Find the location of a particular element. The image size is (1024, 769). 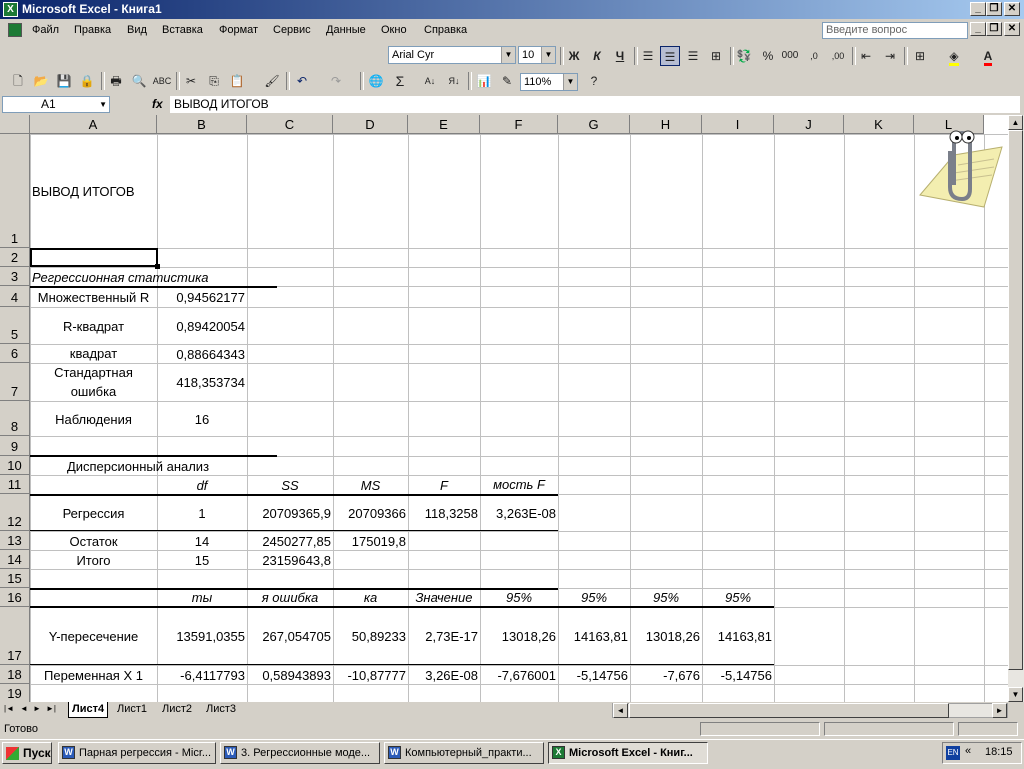

help-icon: ? is located at coordinates (594, 81).